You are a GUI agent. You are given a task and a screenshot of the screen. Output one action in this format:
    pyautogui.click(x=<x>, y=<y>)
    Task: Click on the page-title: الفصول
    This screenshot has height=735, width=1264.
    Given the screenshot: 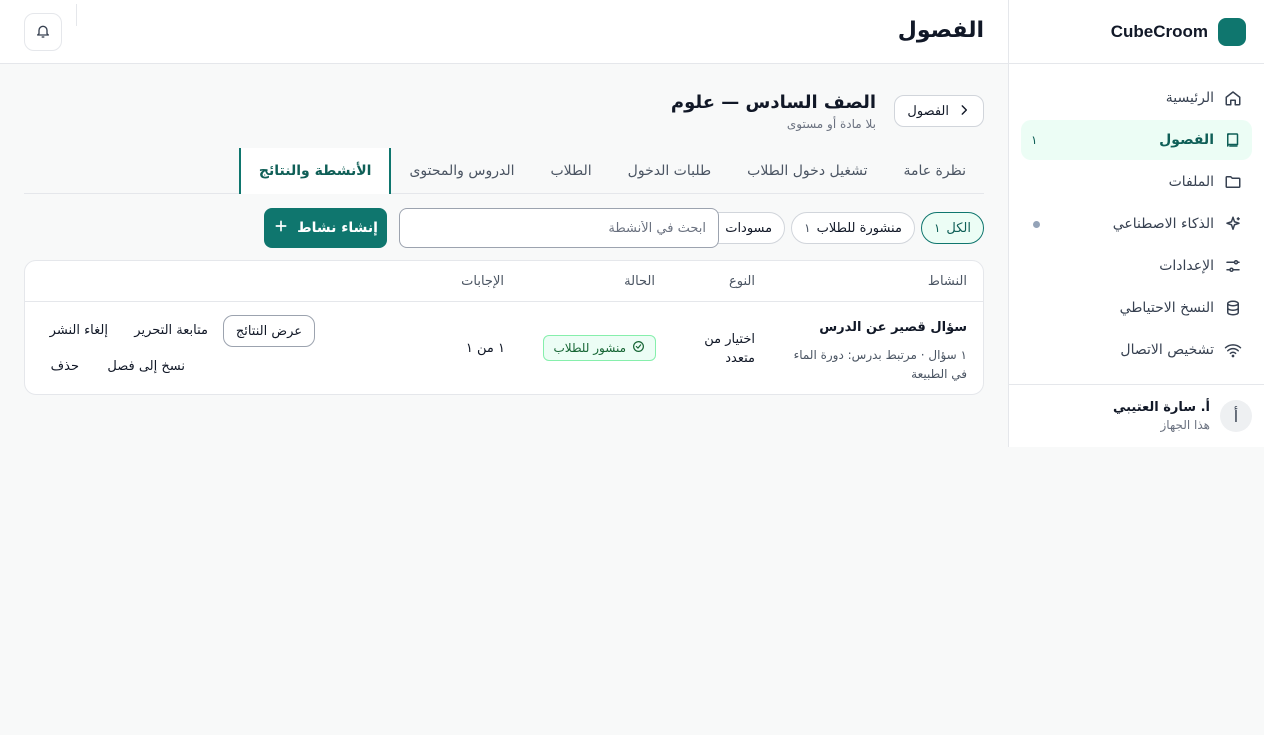 What is the action you would take?
    pyautogui.click(x=940, y=30)
    